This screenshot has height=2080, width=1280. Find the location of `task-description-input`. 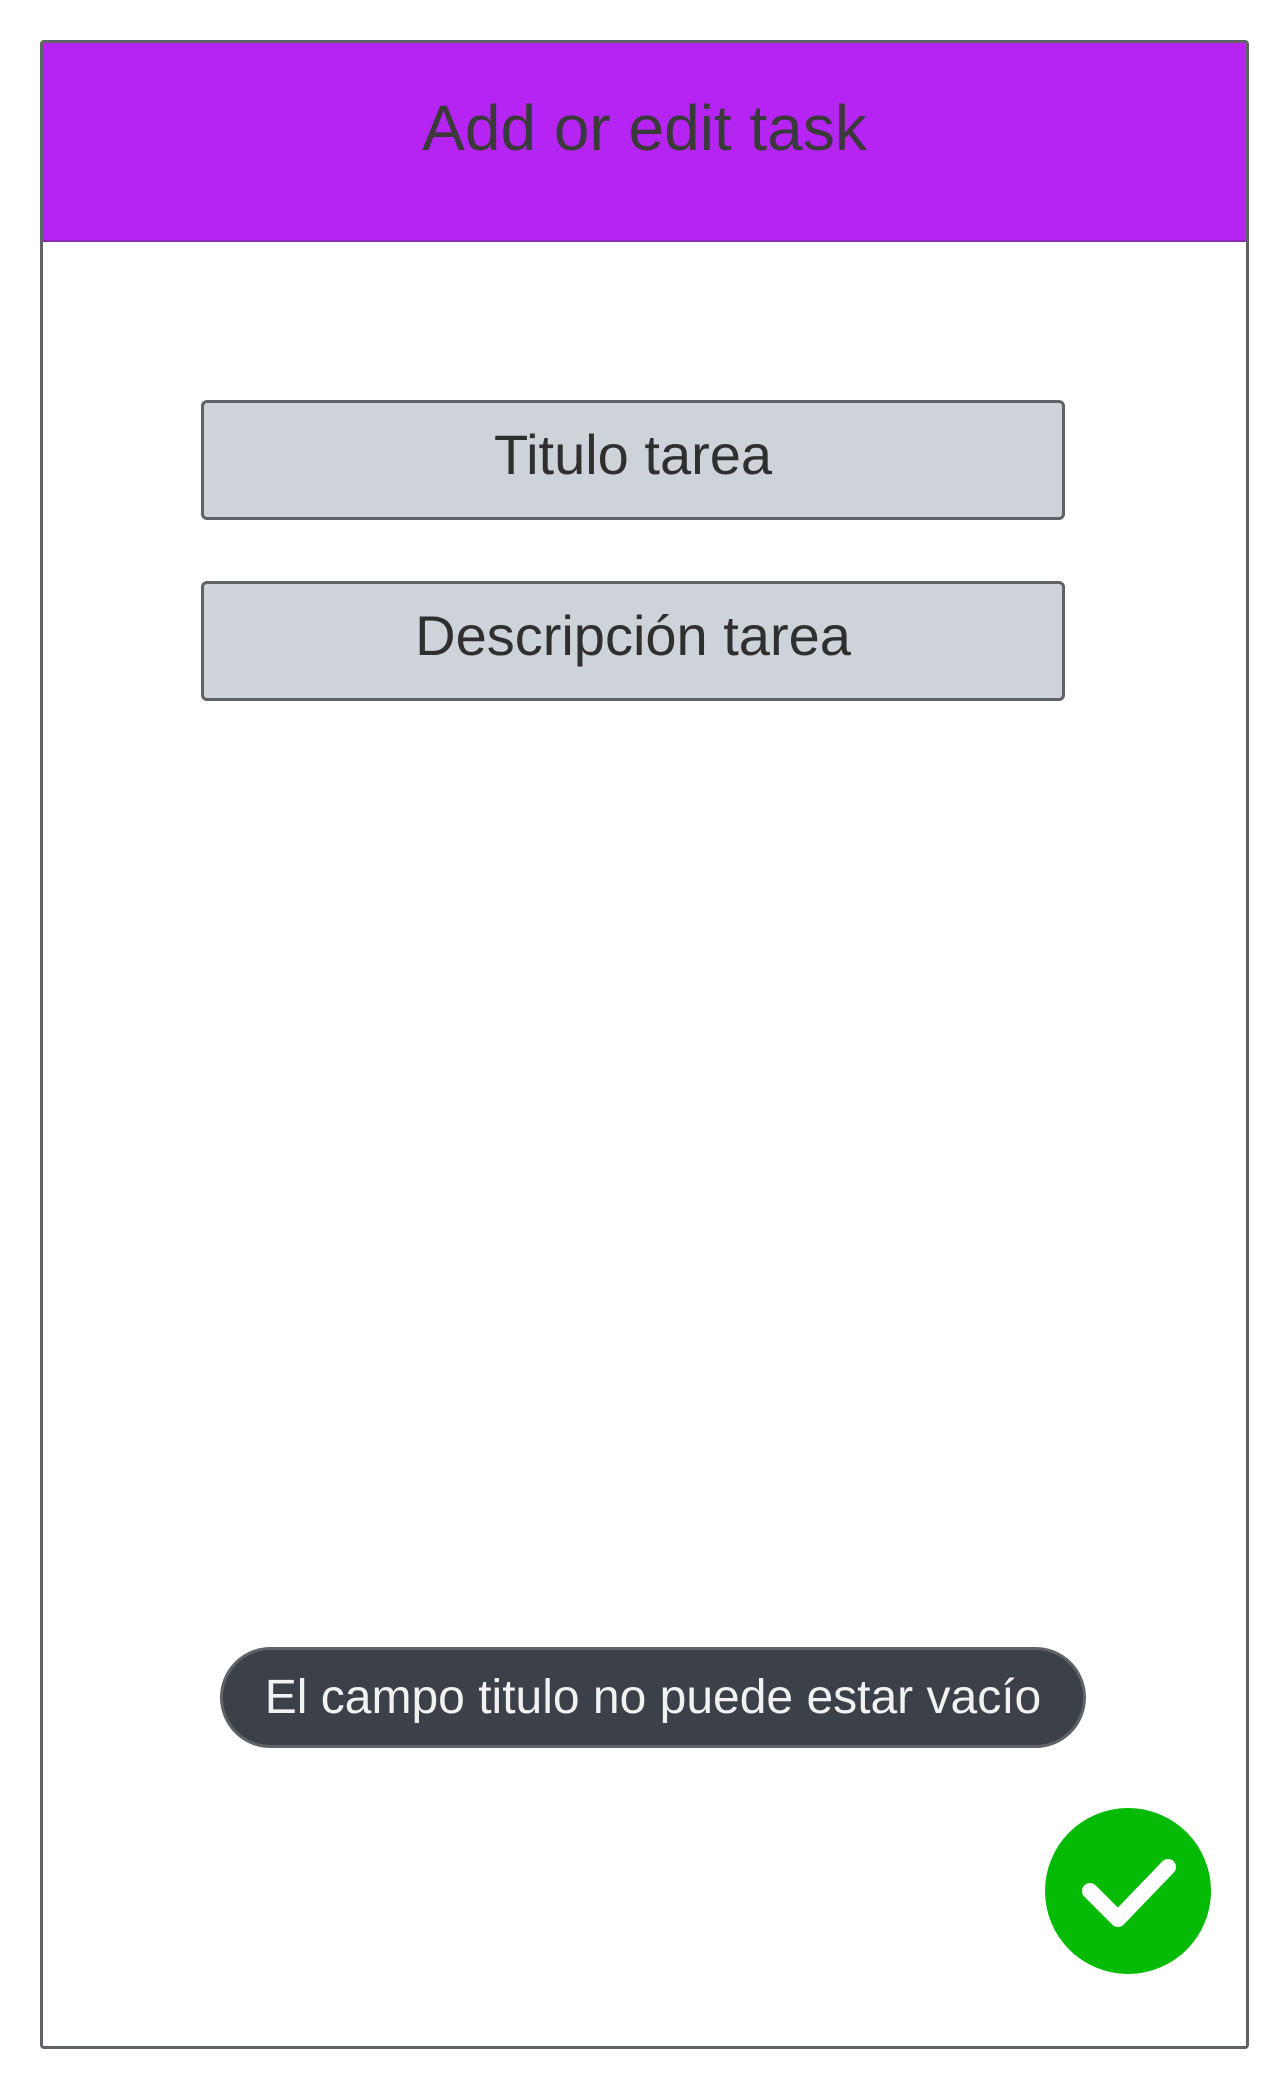

task-description-input is located at coordinates (633, 641).